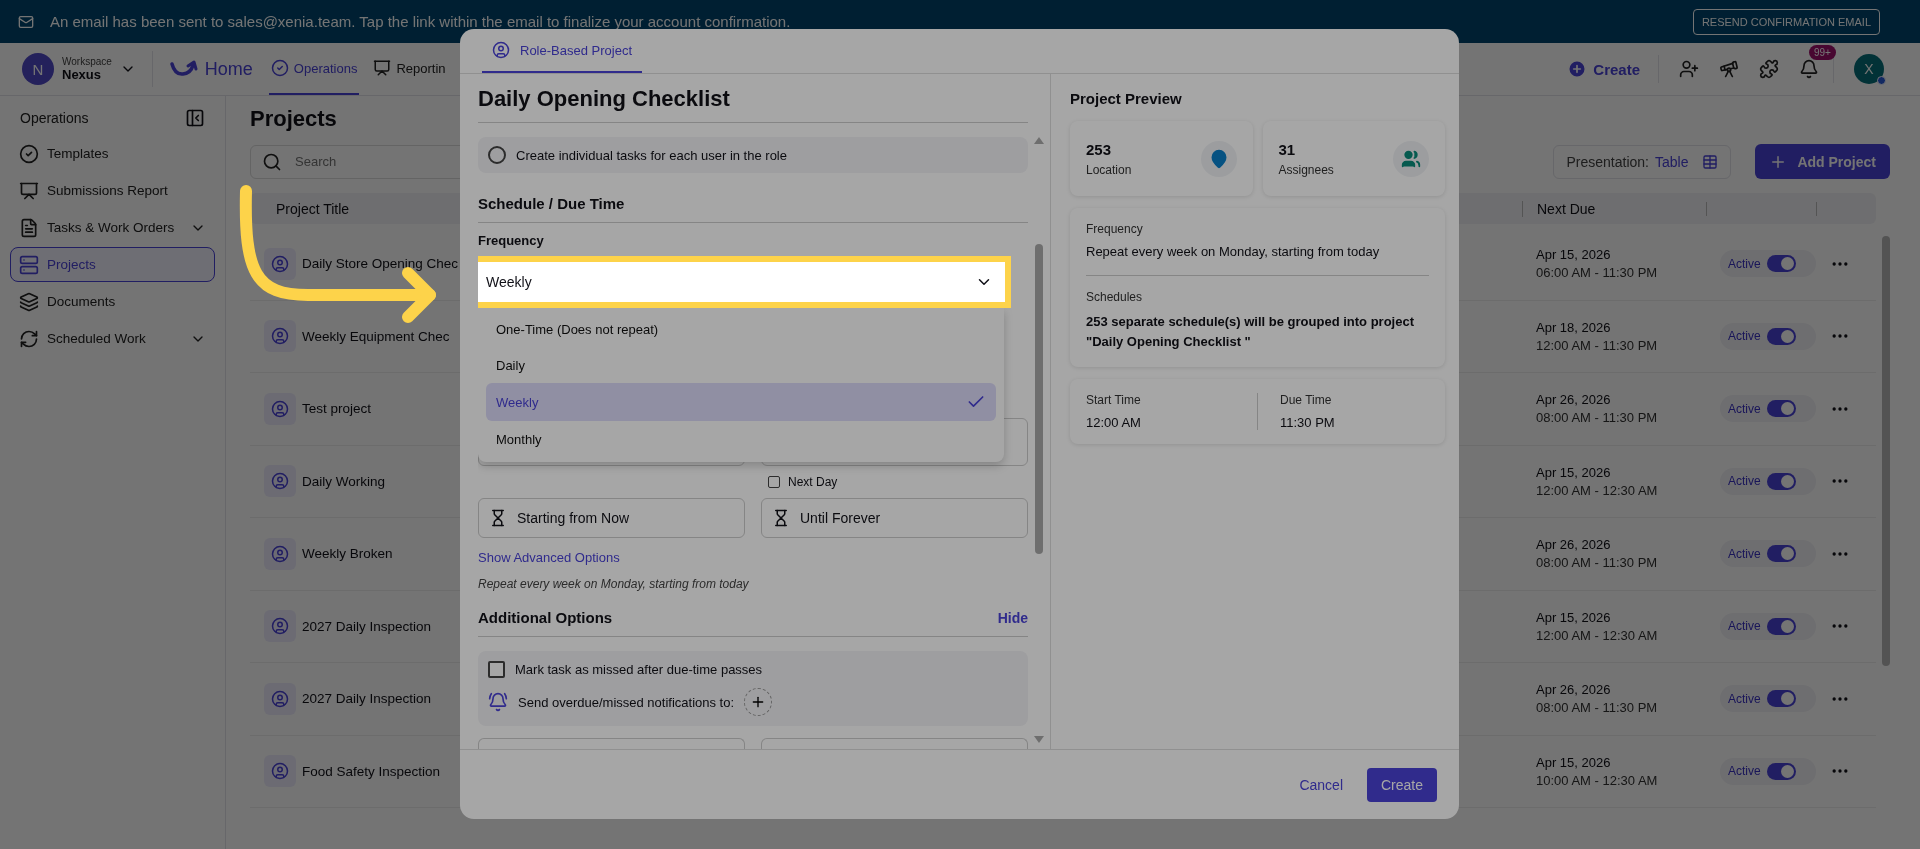  What do you see at coordinates (1822, 52) in the screenshot?
I see `notification-badge: 99+` at bounding box center [1822, 52].